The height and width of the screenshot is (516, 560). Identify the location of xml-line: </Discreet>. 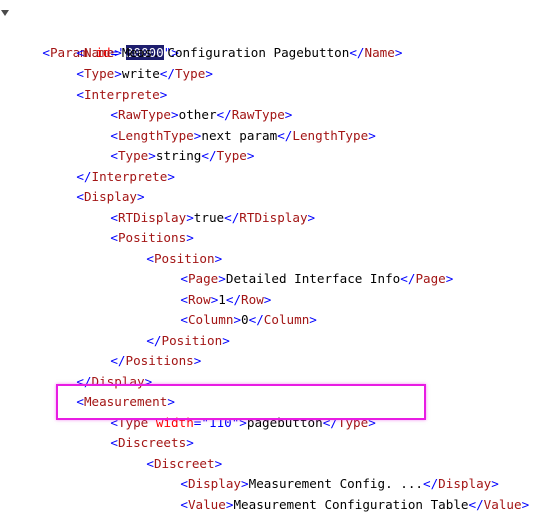
(173, 505).